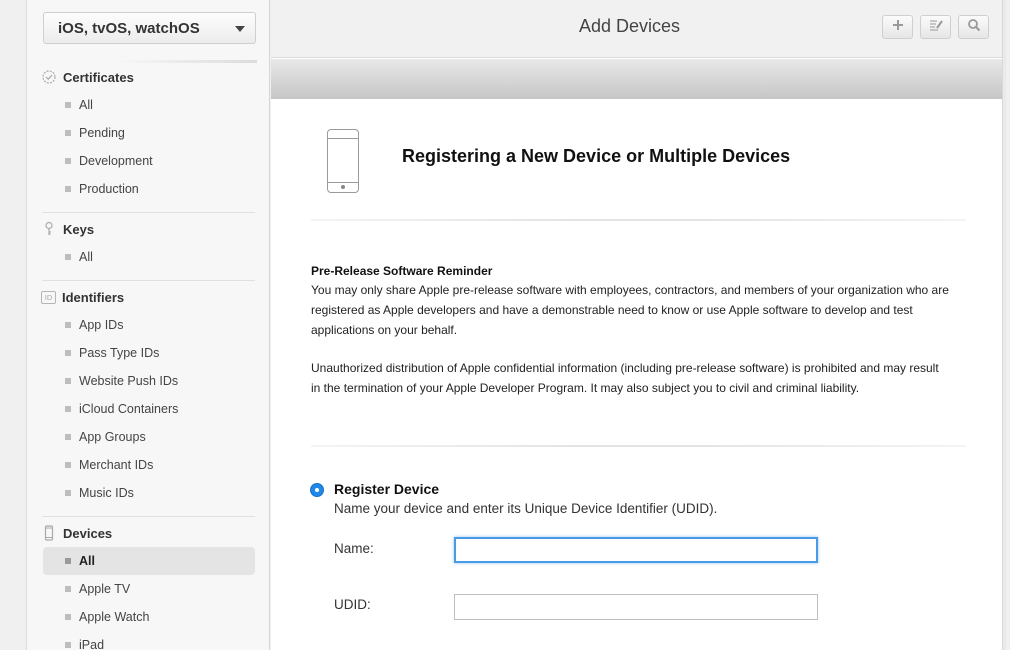 This screenshot has width=1010, height=650. What do you see at coordinates (88, 533) in the screenshot?
I see `section-title: Devices` at bounding box center [88, 533].